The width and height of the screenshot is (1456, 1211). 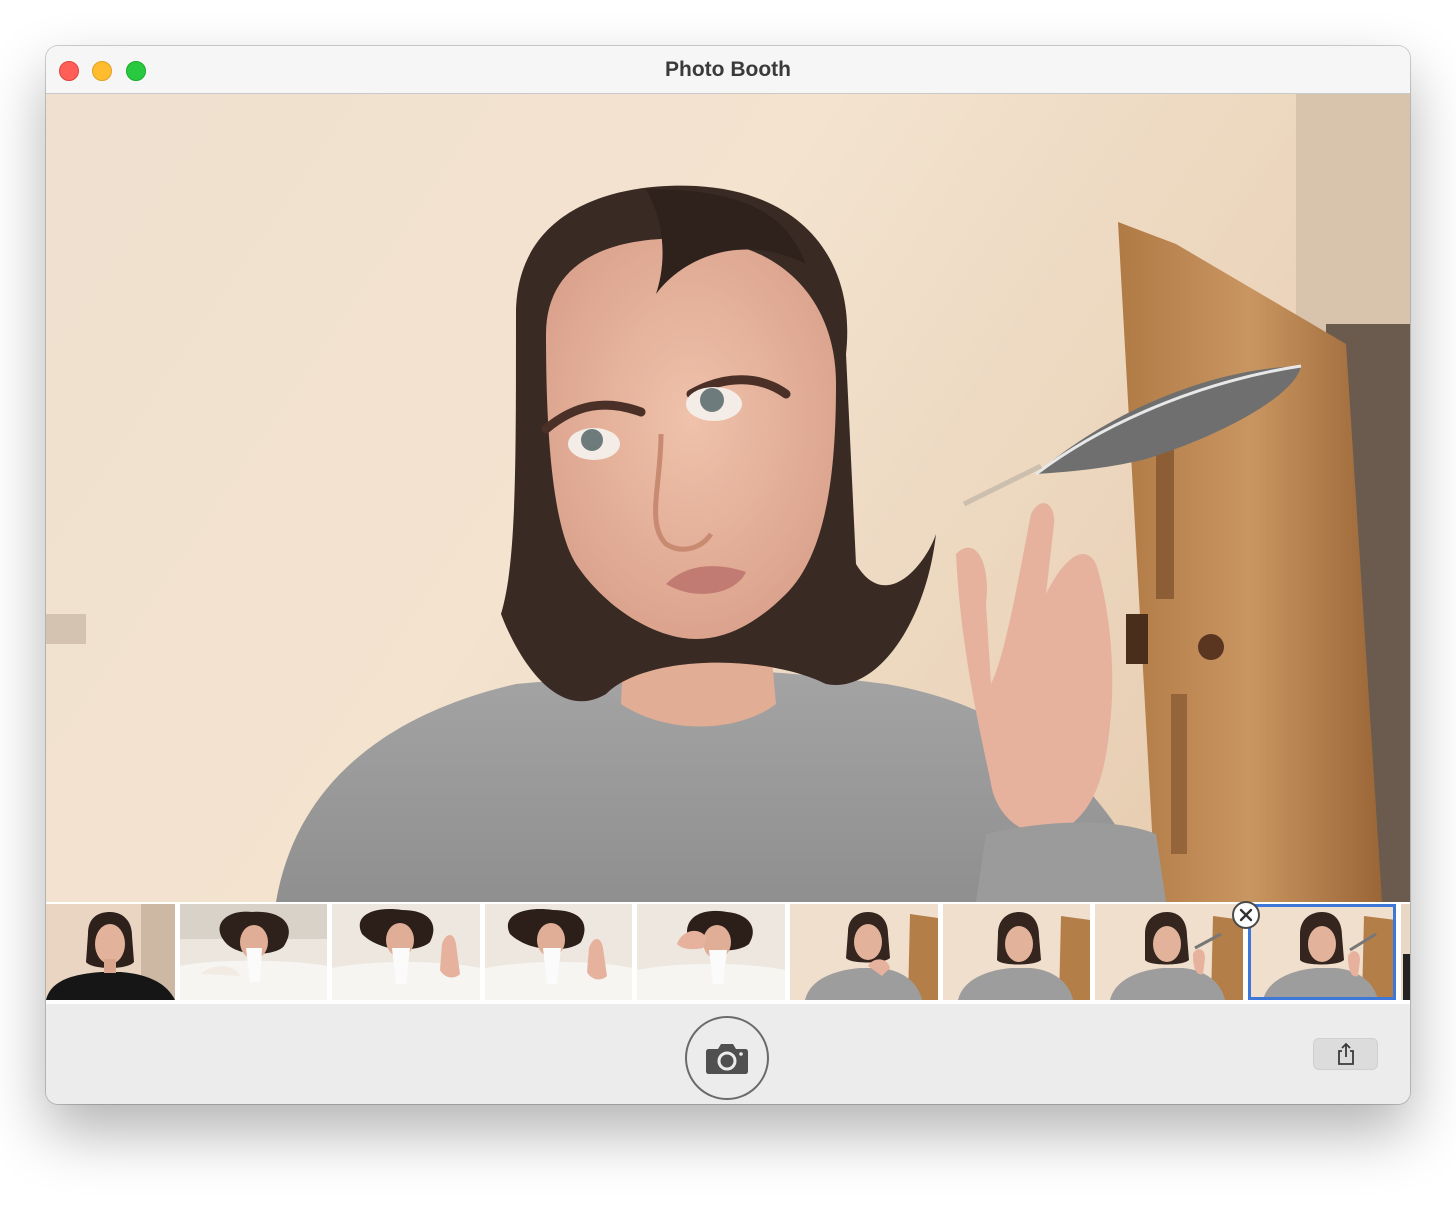 I want to click on thumbnail-9-selected, so click(x=1322, y=952).